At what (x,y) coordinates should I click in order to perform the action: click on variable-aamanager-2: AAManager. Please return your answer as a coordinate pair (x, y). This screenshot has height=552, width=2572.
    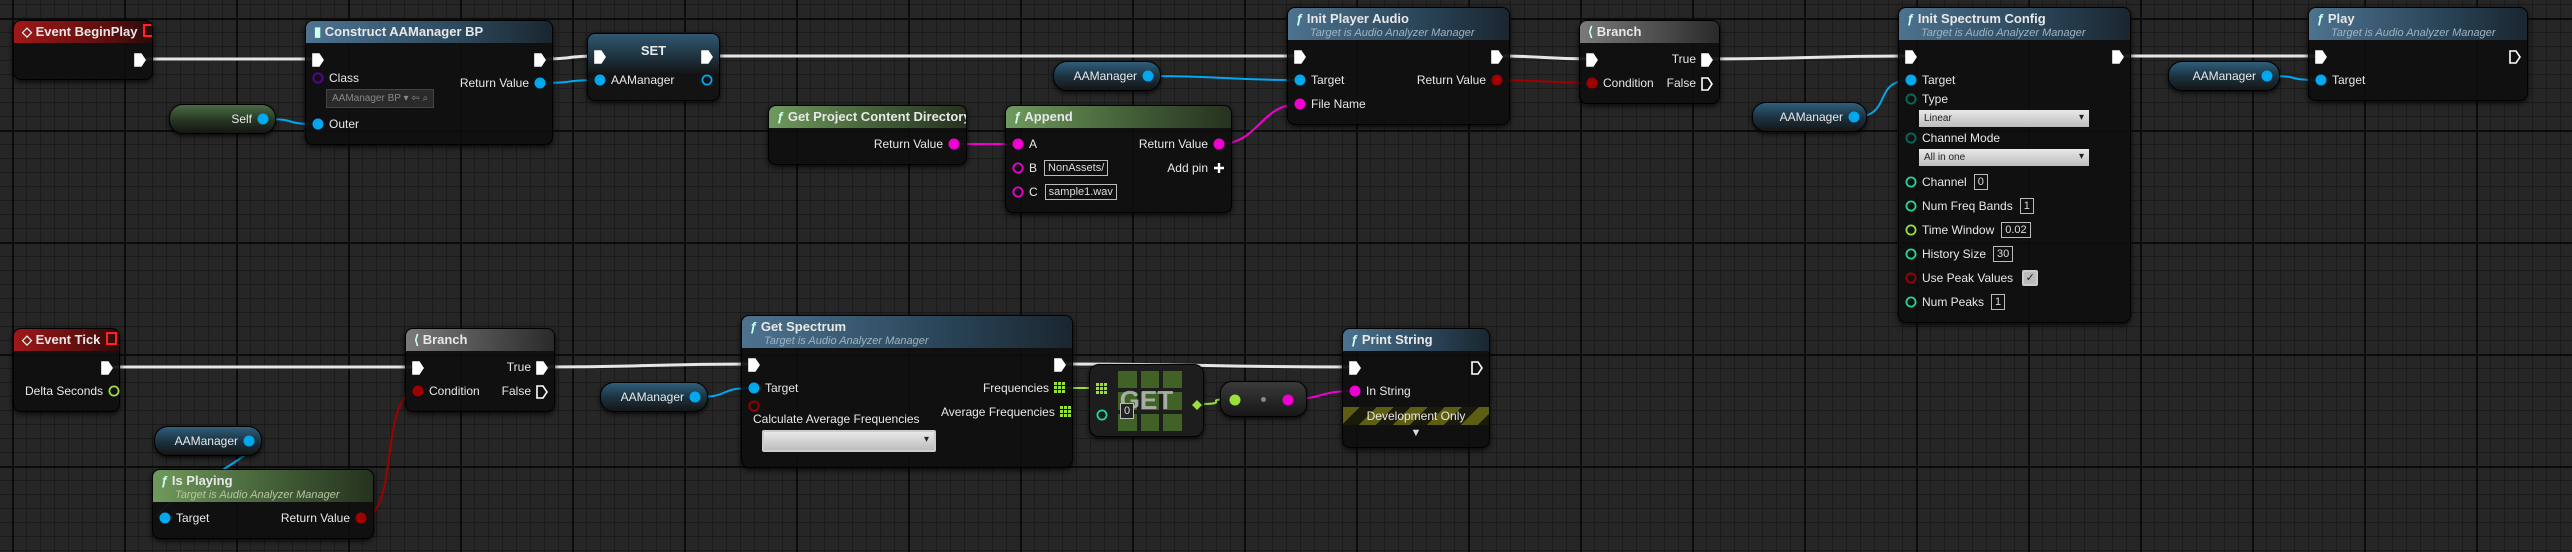
    Looking at the image, I should click on (1809, 117).